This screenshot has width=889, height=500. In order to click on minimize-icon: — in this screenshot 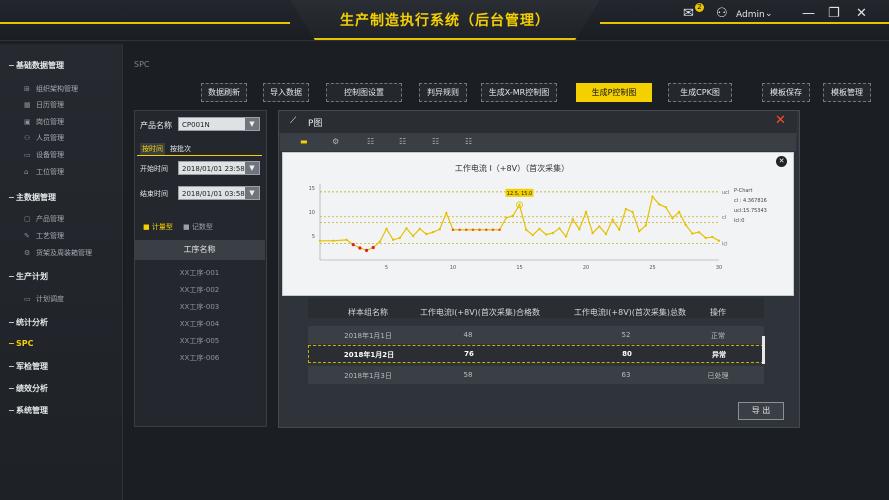, I will do `click(808, 13)`.